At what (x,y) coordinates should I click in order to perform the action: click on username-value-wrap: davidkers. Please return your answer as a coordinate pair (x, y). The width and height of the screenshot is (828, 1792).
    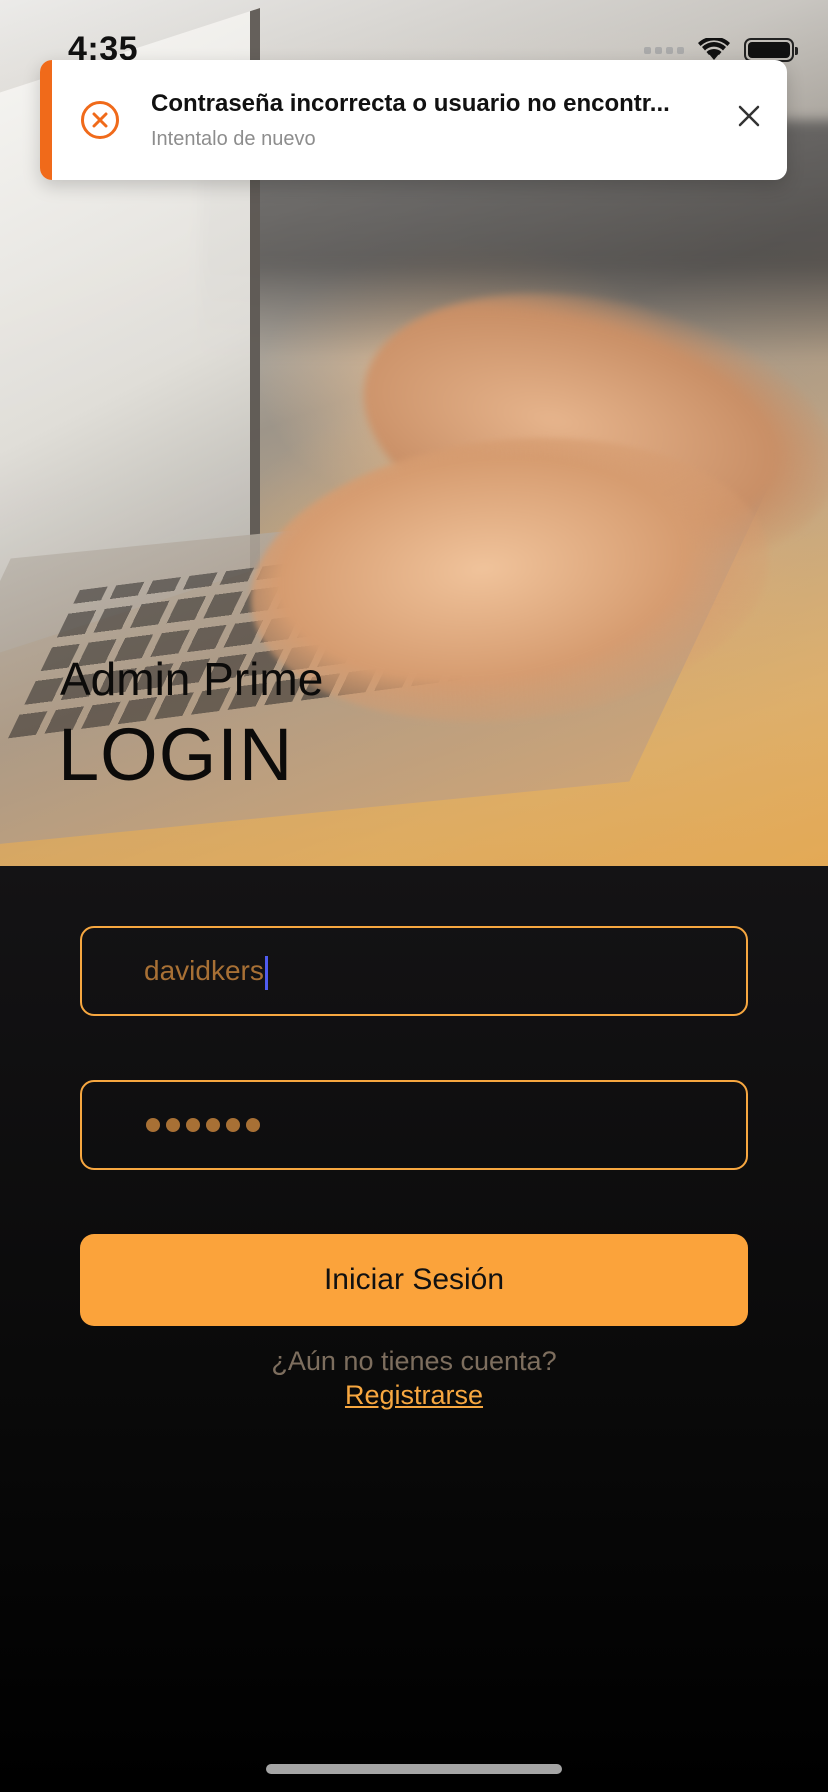
    Looking at the image, I should click on (206, 971).